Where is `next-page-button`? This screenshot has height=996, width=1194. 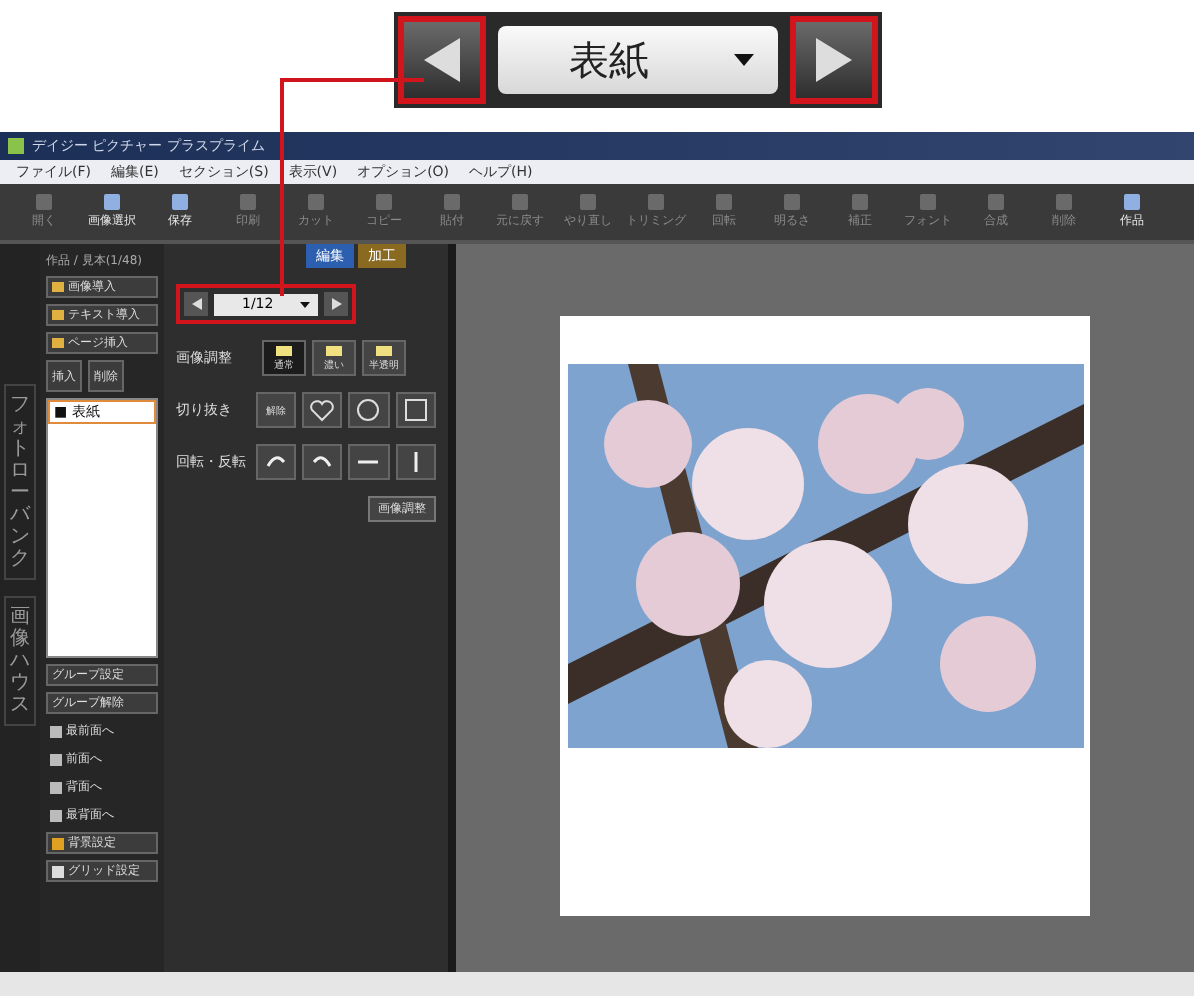 next-page-button is located at coordinates (336, 304).